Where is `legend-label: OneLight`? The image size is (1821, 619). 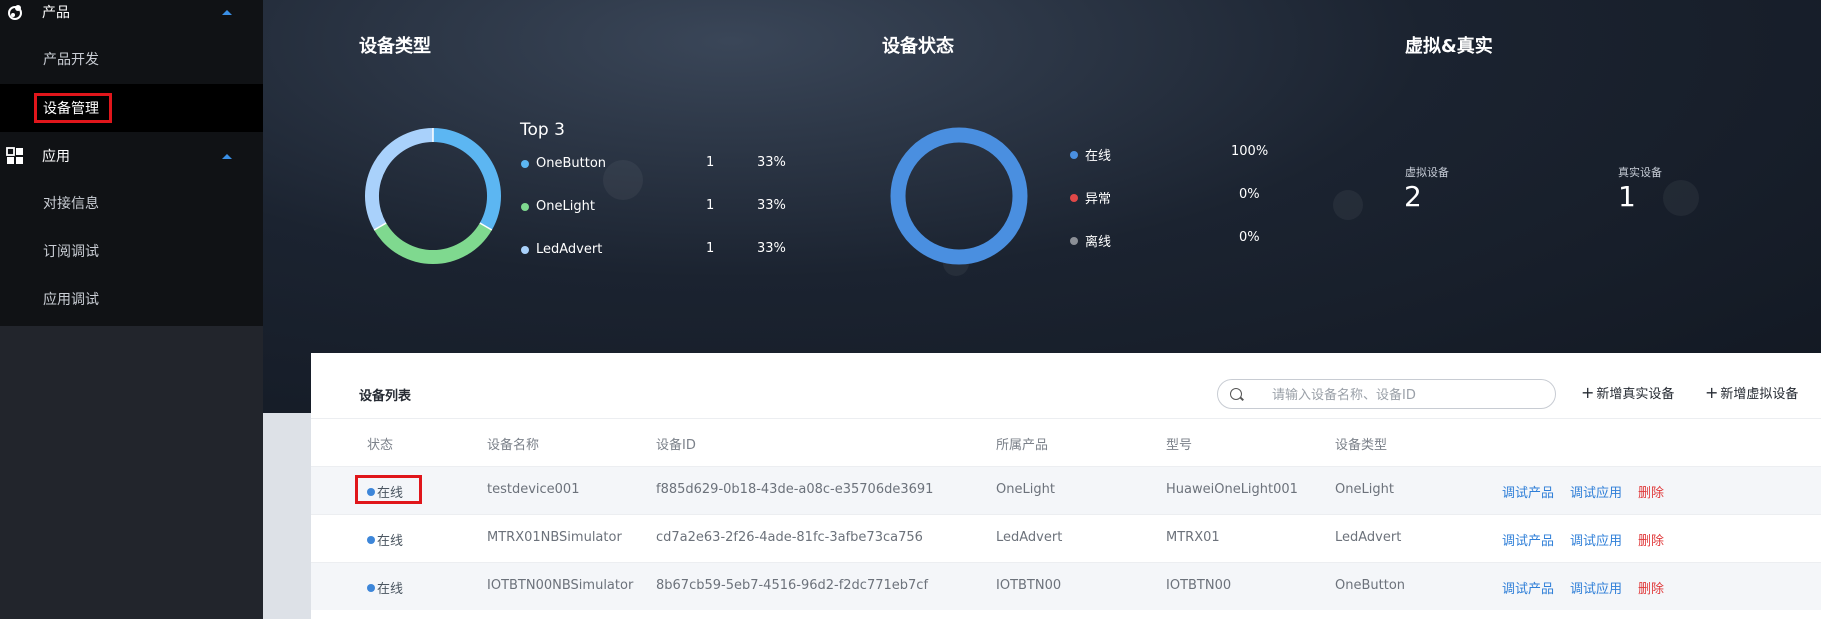
legend-label: OneLight is located at coordinates (565, 206).